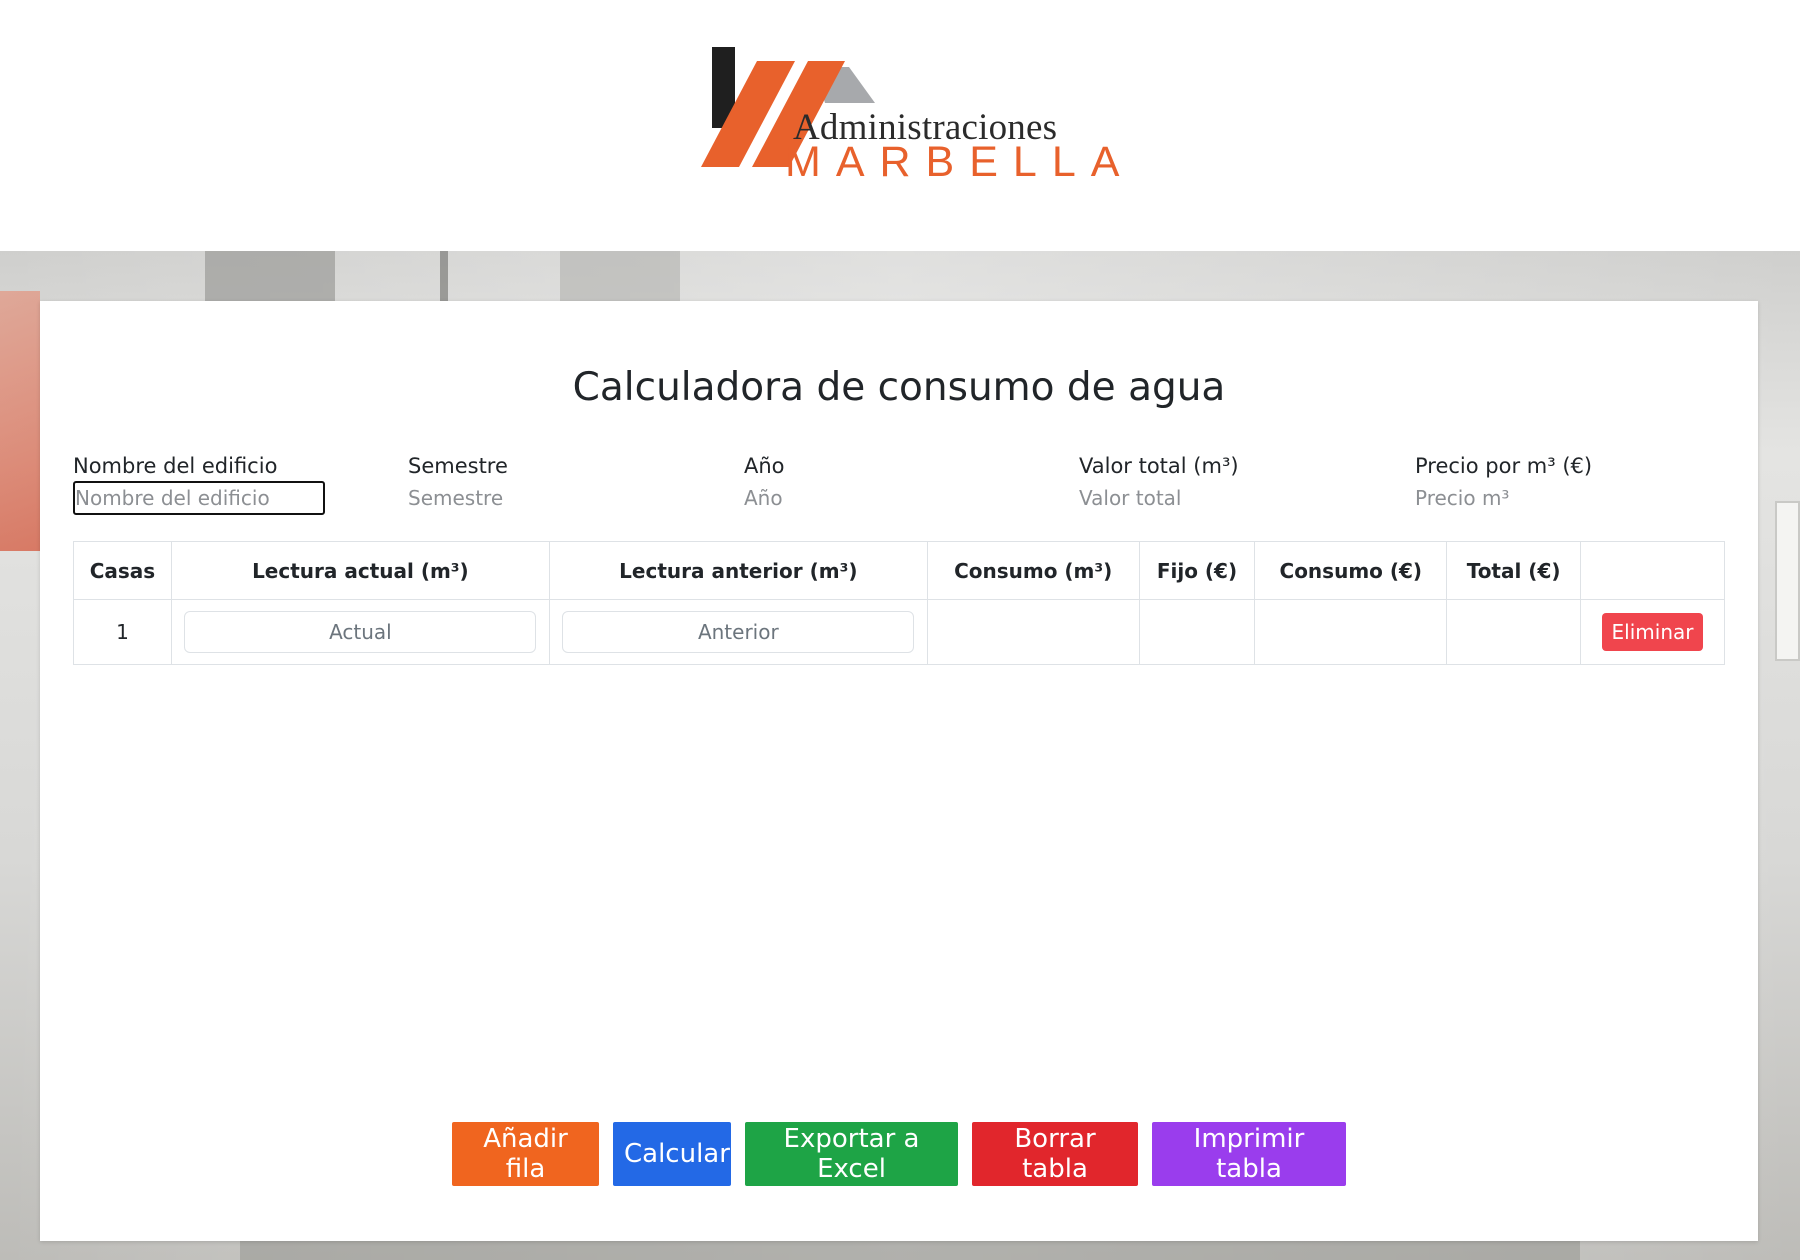 The height and width of the screenshot is (1260, 1800). I want to click on cell-actions: Eliminar, so click(1652, 632).